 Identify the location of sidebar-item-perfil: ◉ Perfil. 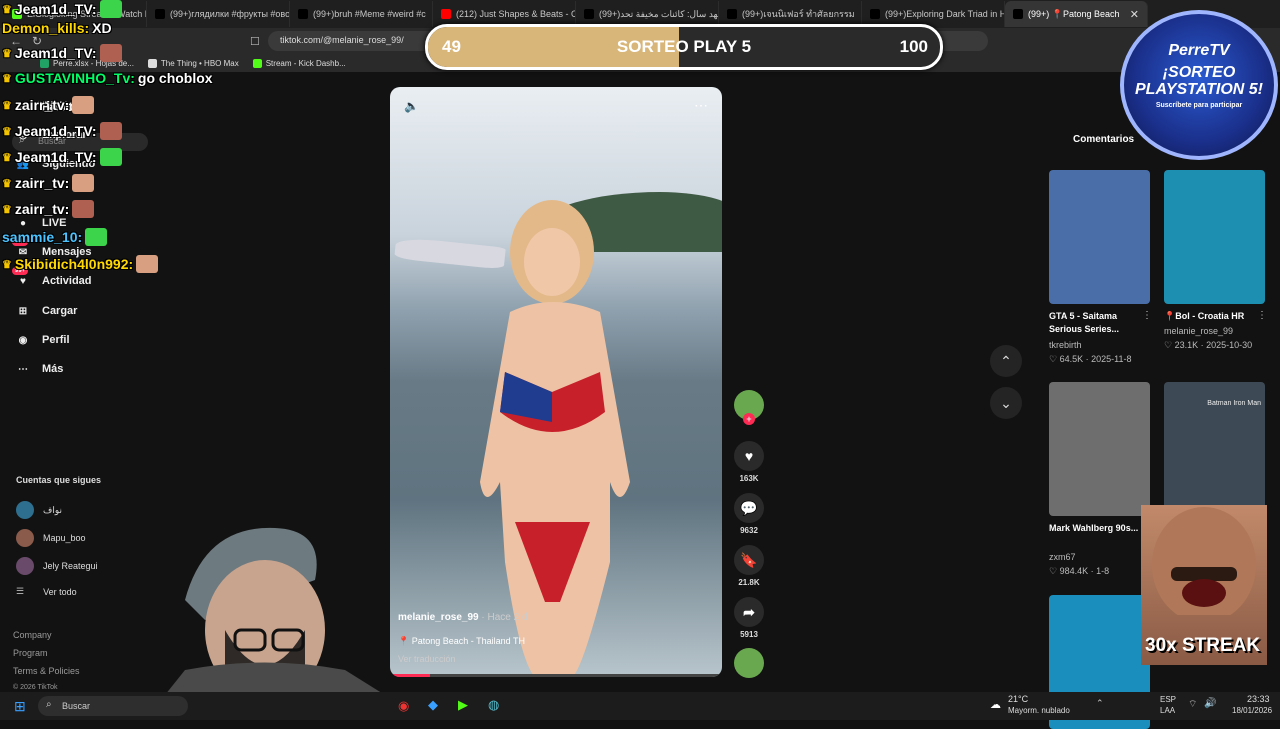
(42, 340).